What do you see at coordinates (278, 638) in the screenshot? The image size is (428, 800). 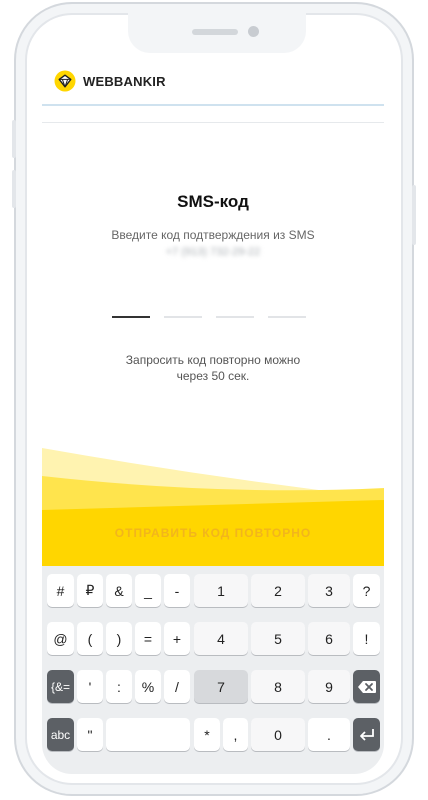 I see `key-5: 5` at bounding box center [278, 638].